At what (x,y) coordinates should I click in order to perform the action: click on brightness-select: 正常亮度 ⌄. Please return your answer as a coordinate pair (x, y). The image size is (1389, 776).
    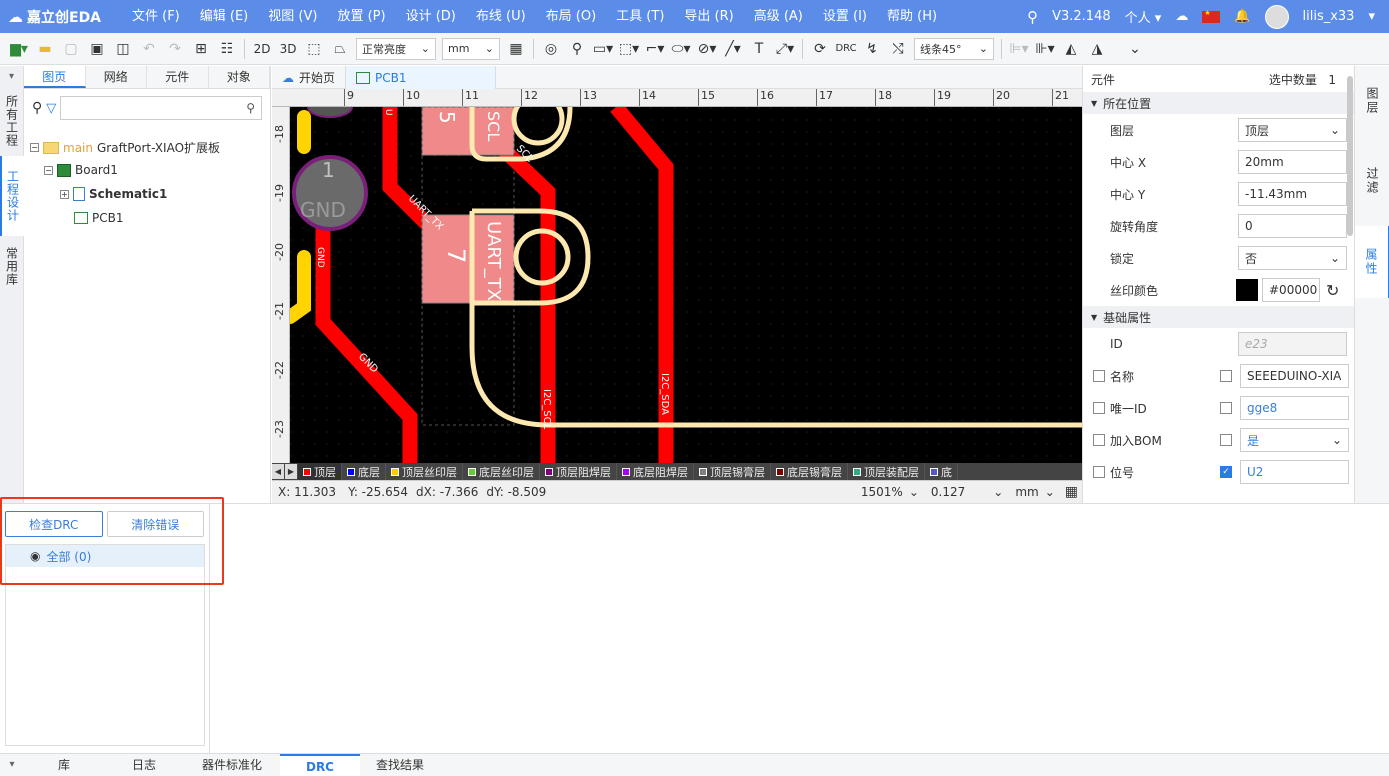
    Looking at the image, I should click on (396, 48).